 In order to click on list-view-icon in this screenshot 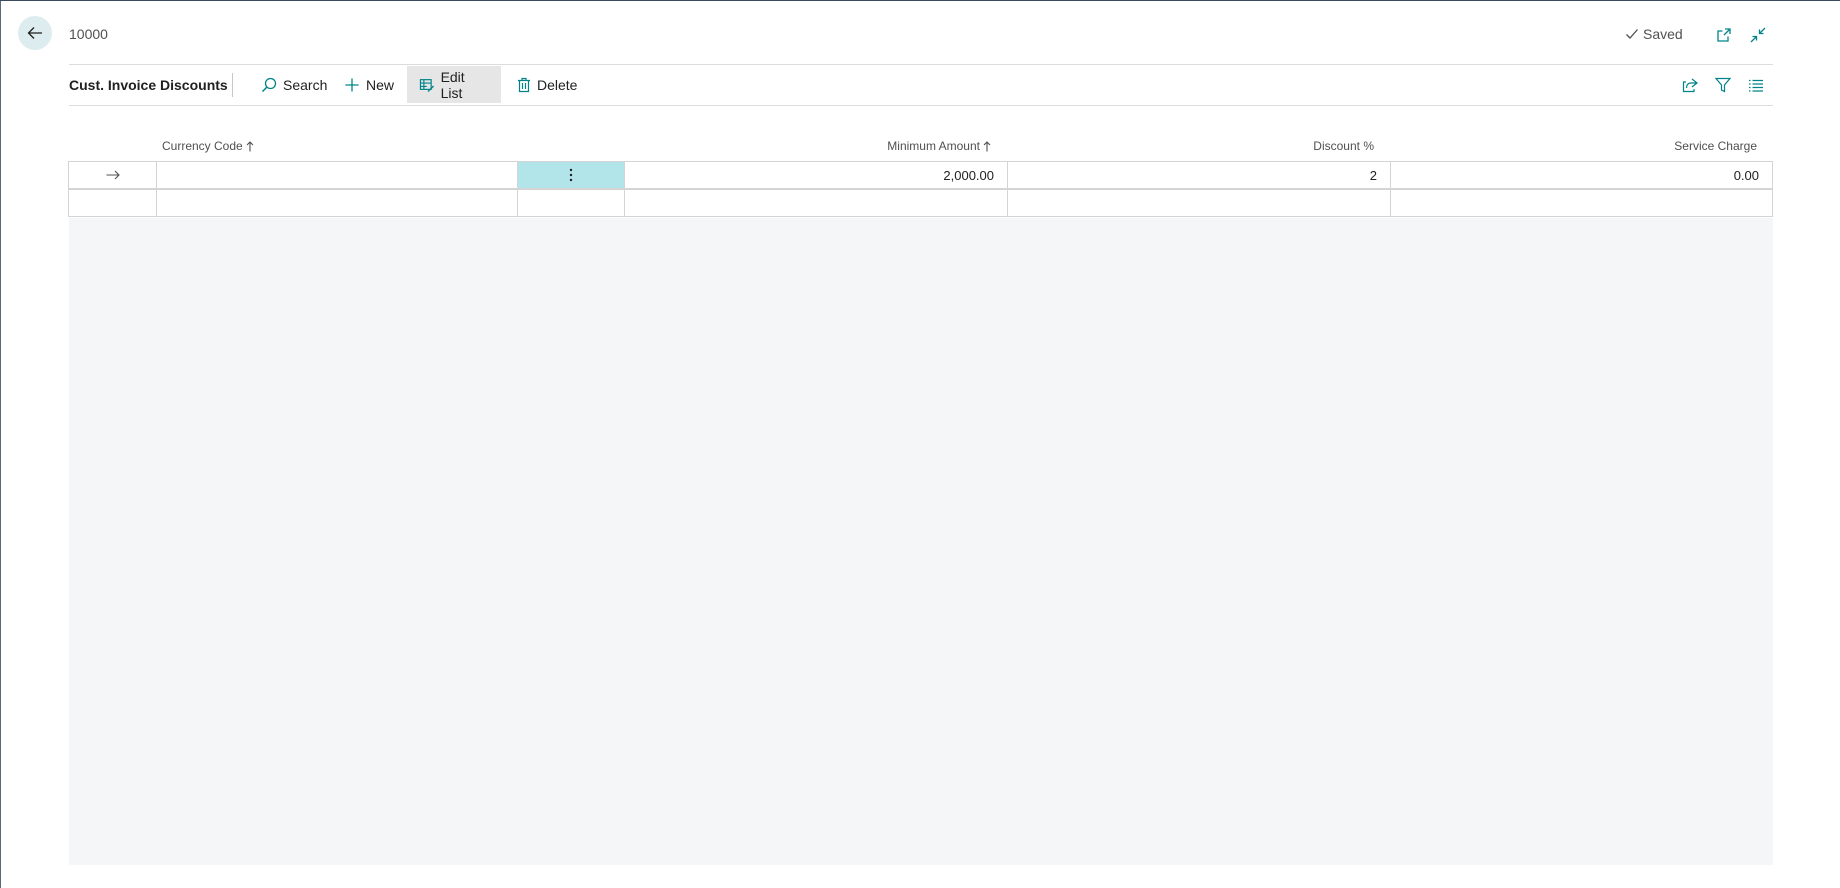, I will do `click(1756, 85)`.